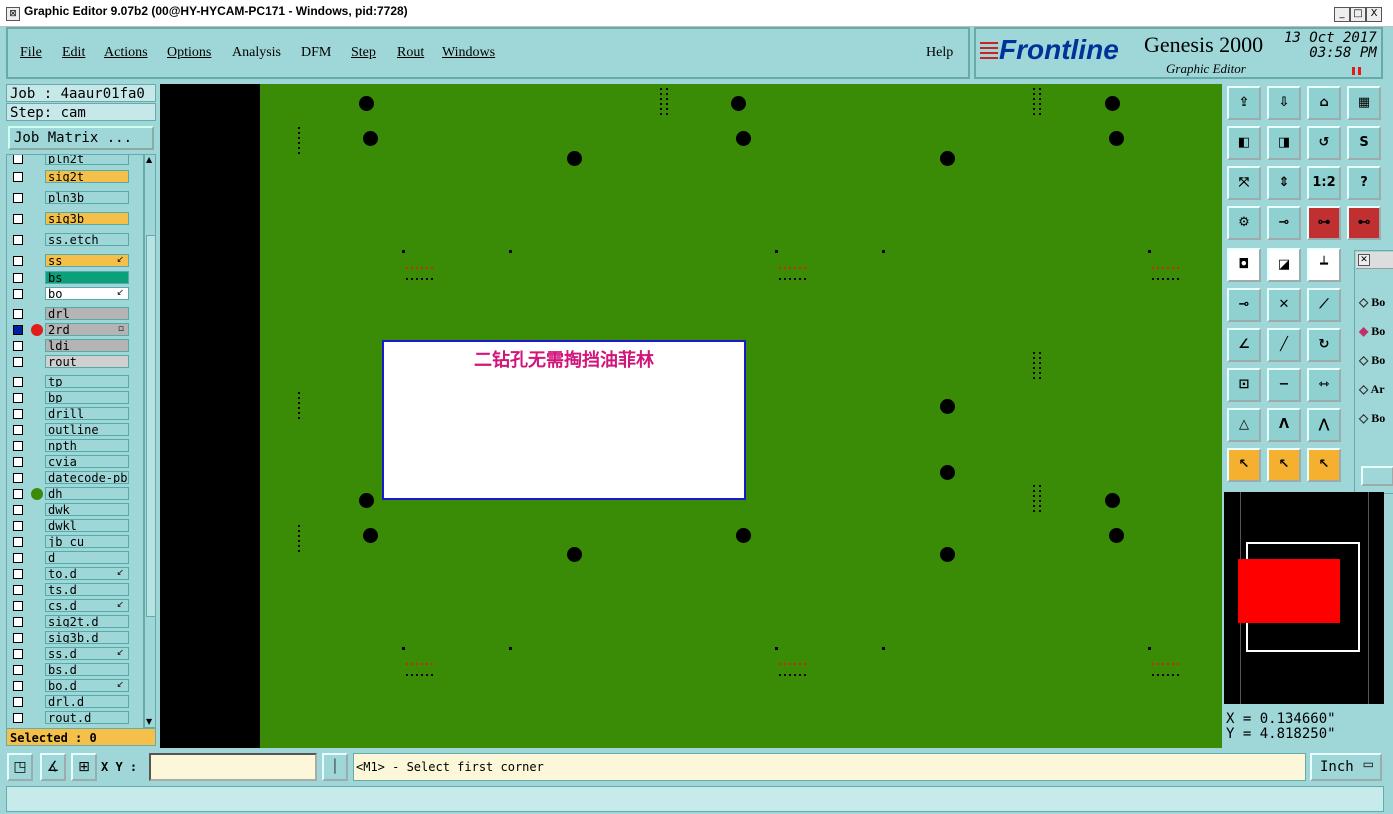  Describe the element at coordinates (20, 767) in the screenshot. I see `snap-icon: ◳` at that location.